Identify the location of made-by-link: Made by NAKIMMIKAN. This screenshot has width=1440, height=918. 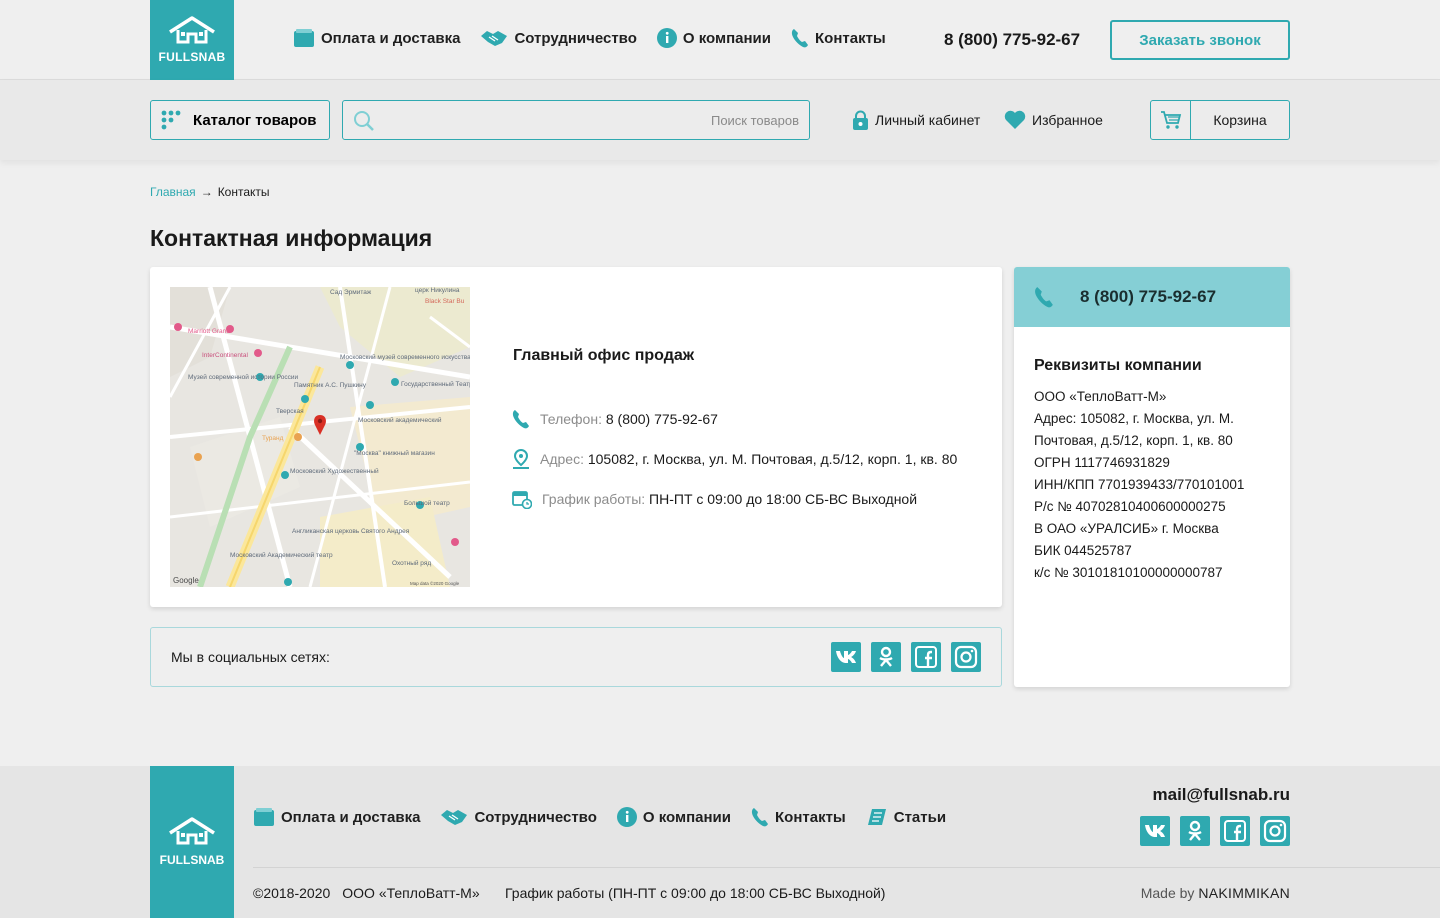
(1215, 893).